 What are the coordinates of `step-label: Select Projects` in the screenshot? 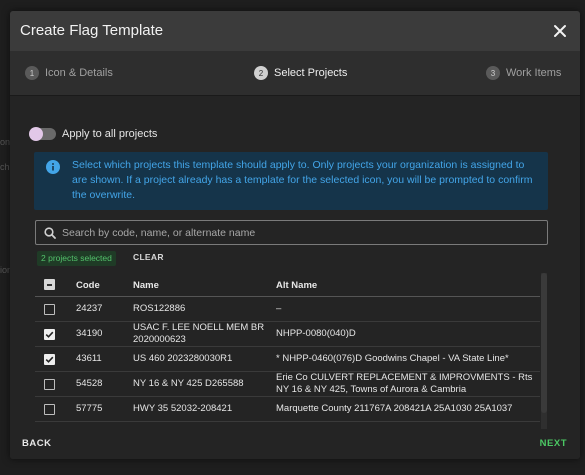 It's located at (311, 73).